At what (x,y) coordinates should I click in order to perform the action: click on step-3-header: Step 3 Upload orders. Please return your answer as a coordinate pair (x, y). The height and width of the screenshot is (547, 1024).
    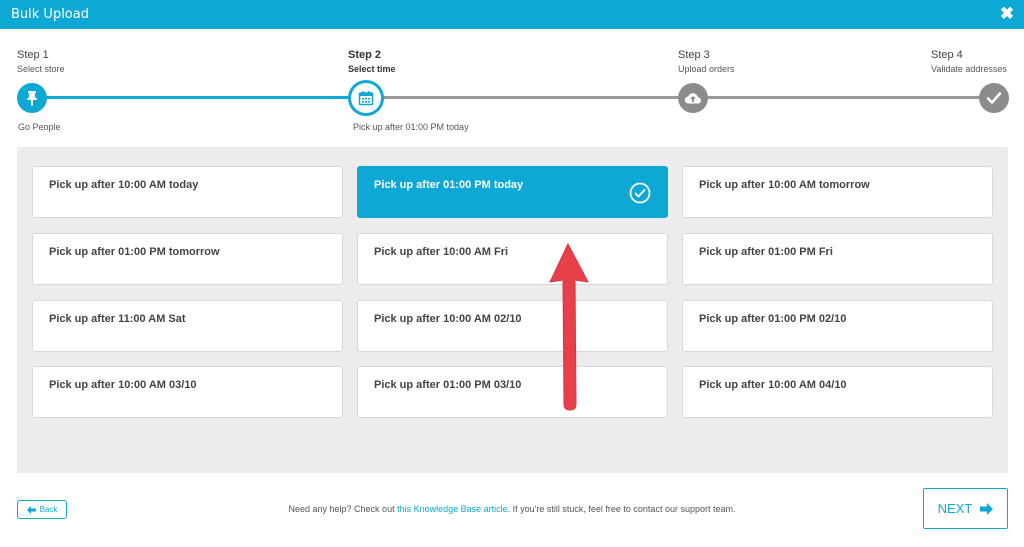
    Looking at the image, I should click on (706, 62).